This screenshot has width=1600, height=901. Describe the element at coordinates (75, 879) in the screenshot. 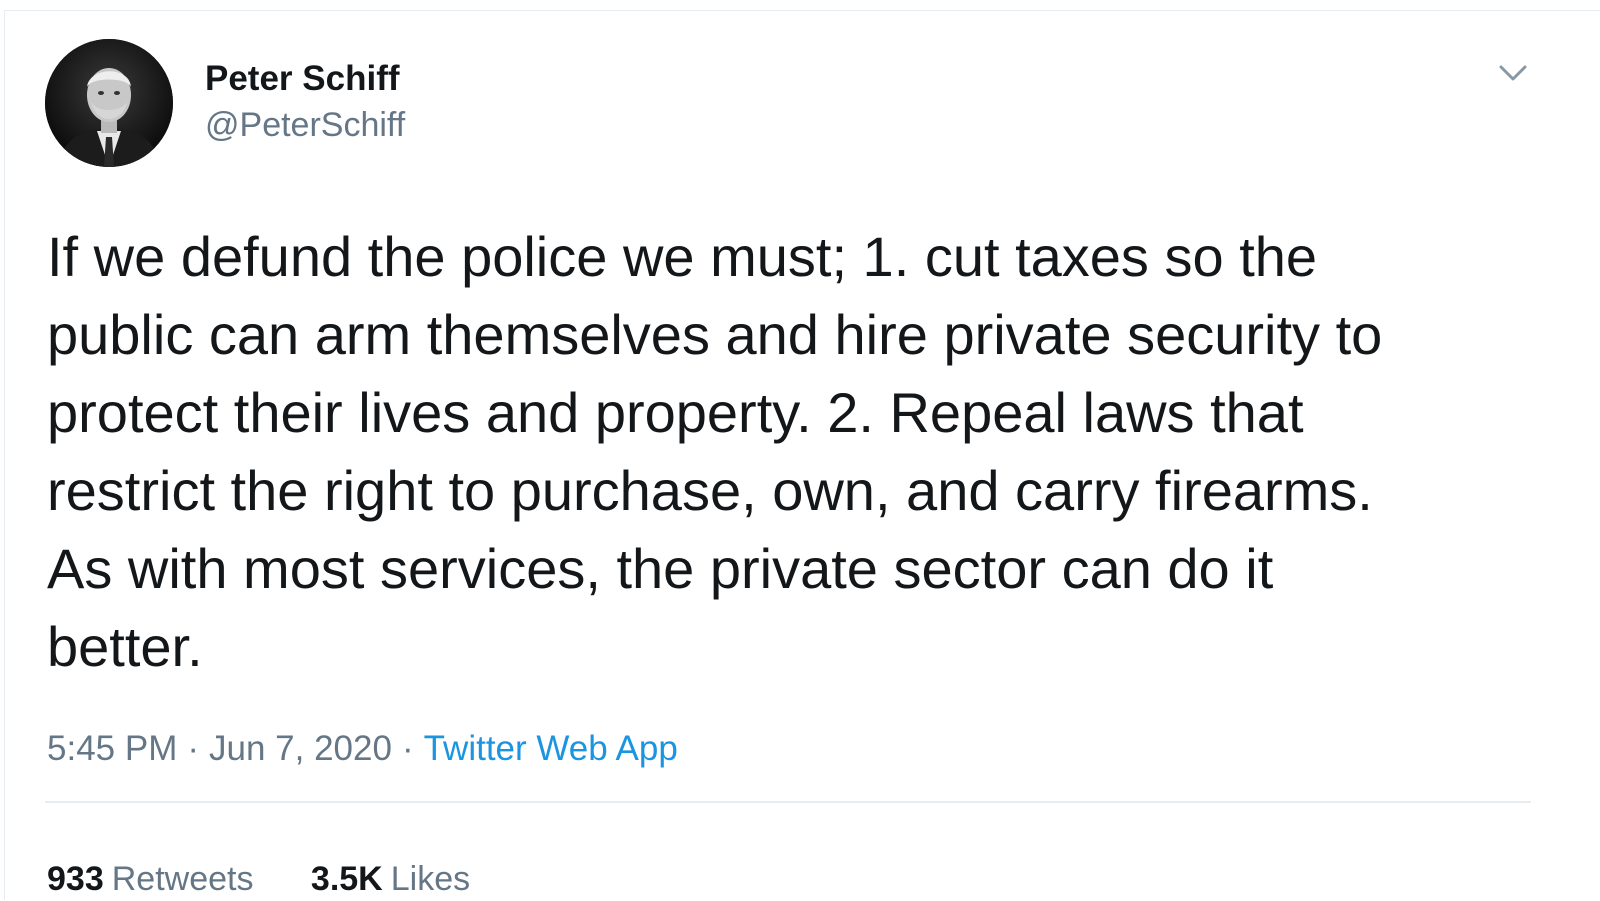

I see `retweets-count: 933` at that location.